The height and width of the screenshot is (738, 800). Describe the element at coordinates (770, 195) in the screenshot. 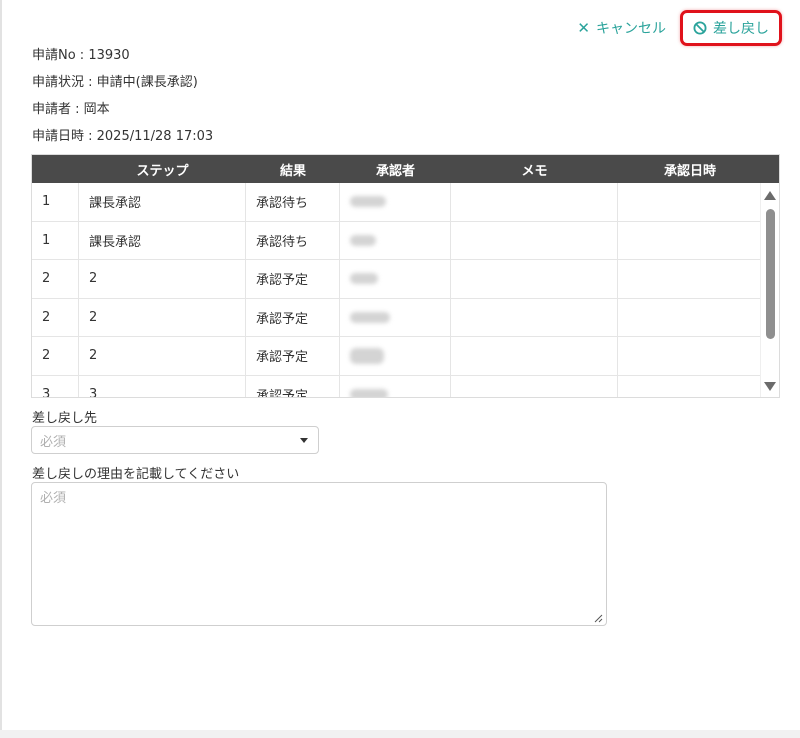

I see `scroll-up-icon` at that location.